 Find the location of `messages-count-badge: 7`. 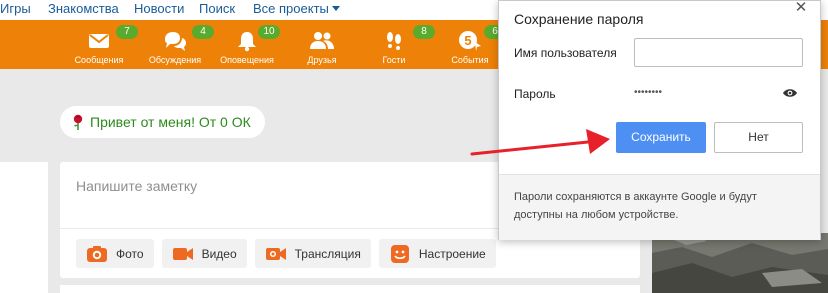

messages-count-badge: 7 is located at coordinates (127, 32).